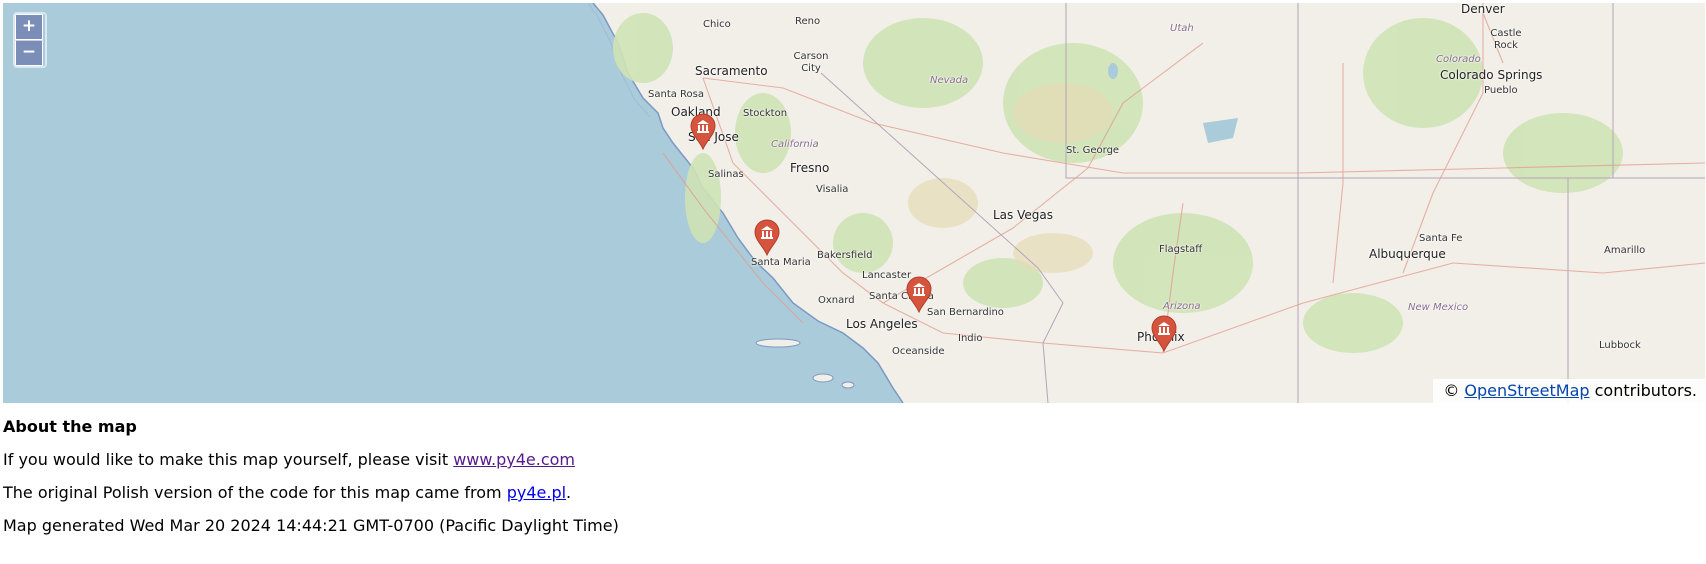  What do you see at coordinates (1407, 254) in the screenshot?
I see `place-label: Albuquerque` at bounding box center [1407, 254].